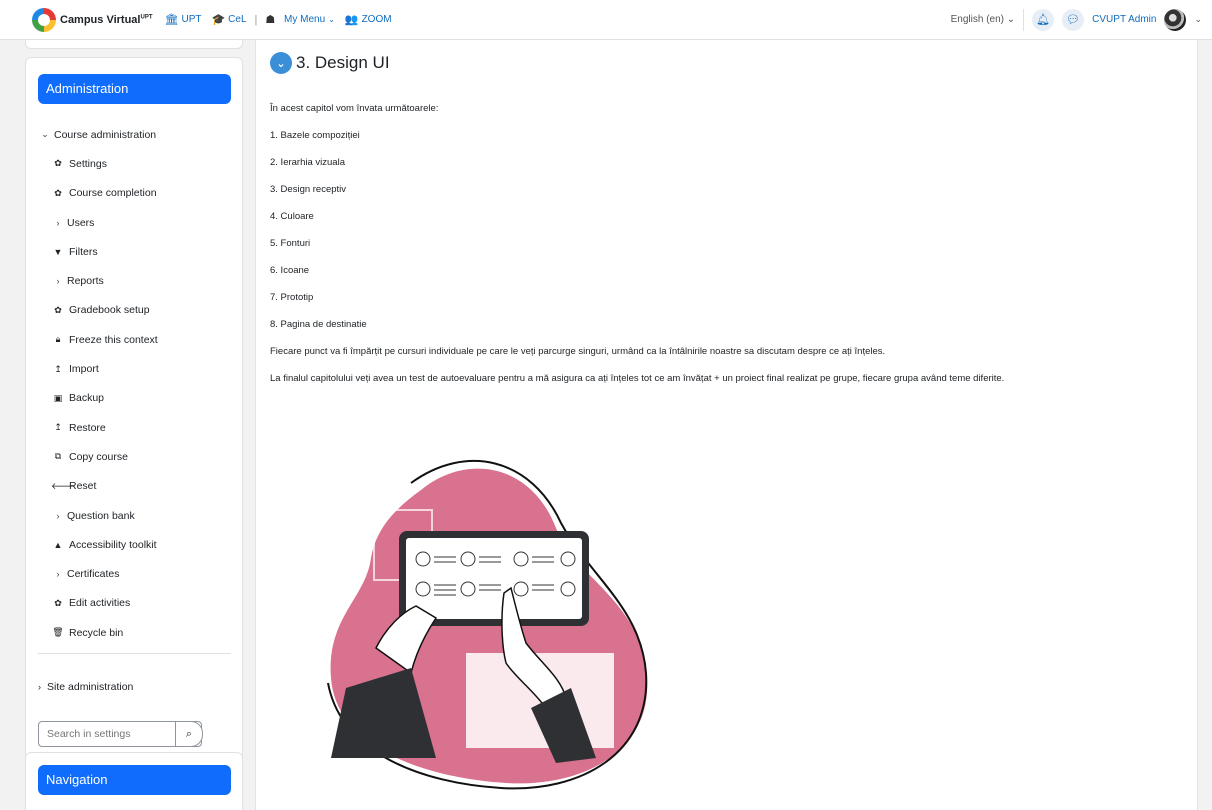 The image size is (1212, 810). Describe the element at coordinates (135, 368) in the screenshot. I see `admin-item-import: ↥ Import` at that location.